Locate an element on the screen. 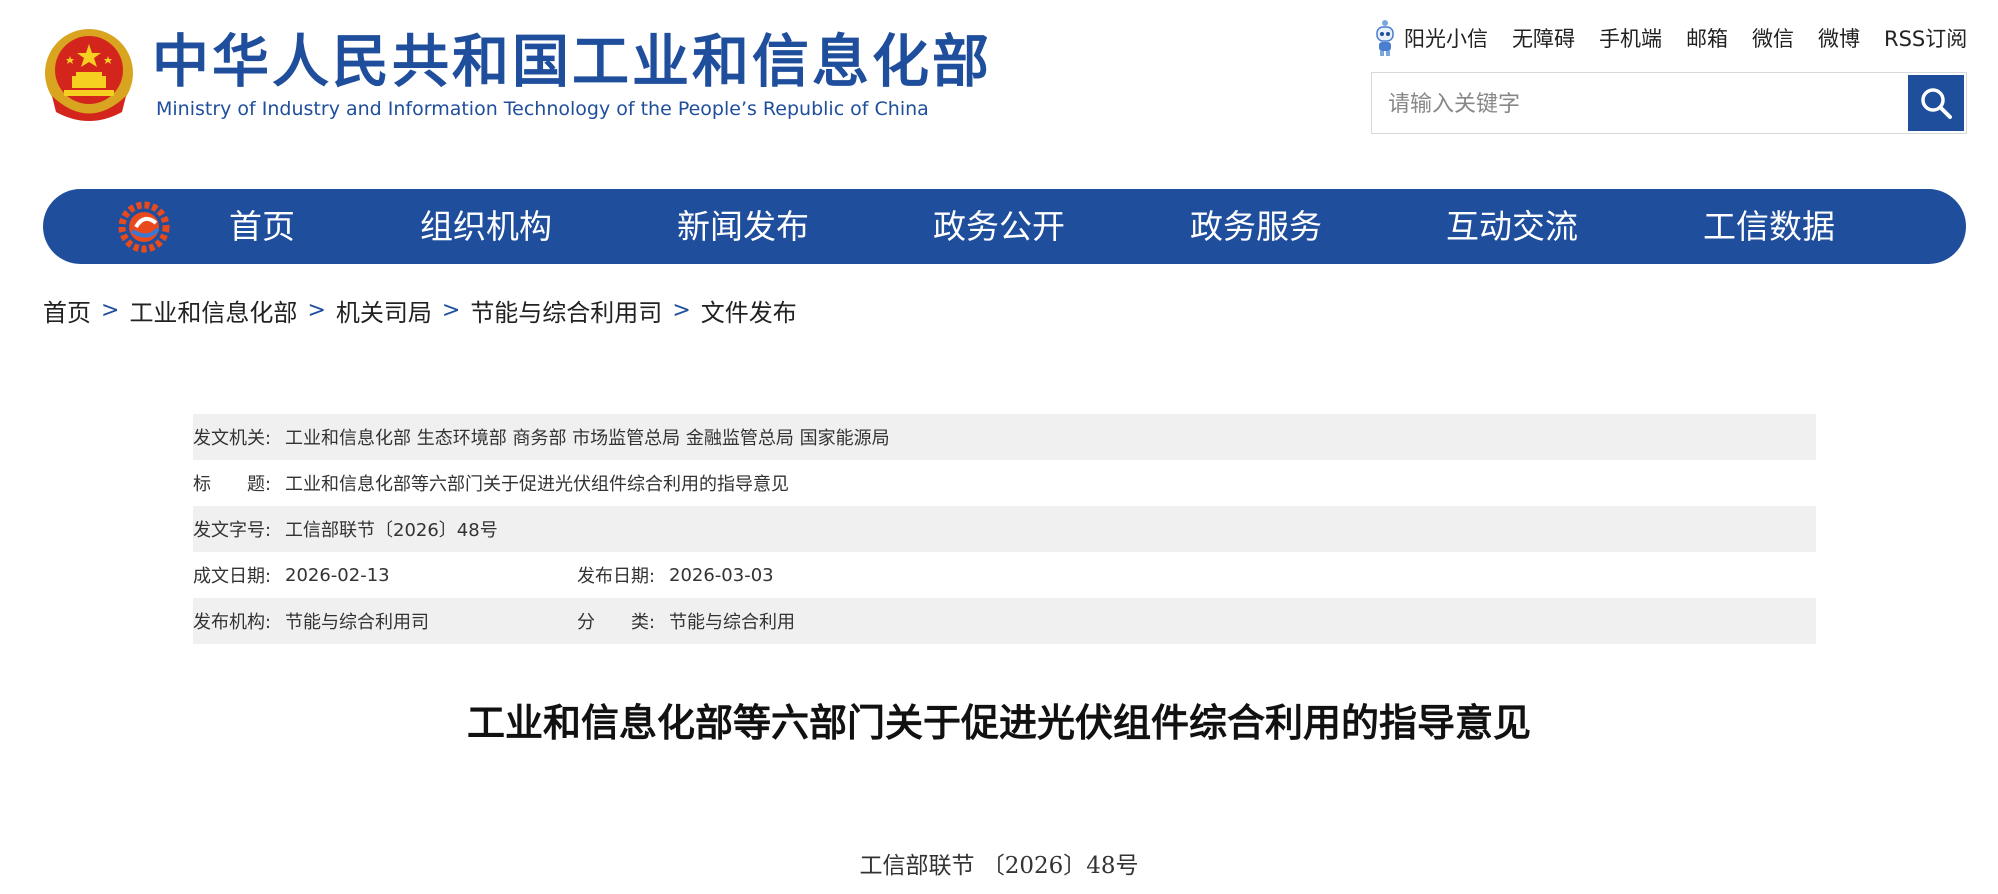  meta-value: 节能与综合利用 is located at coordinates (732, 622).